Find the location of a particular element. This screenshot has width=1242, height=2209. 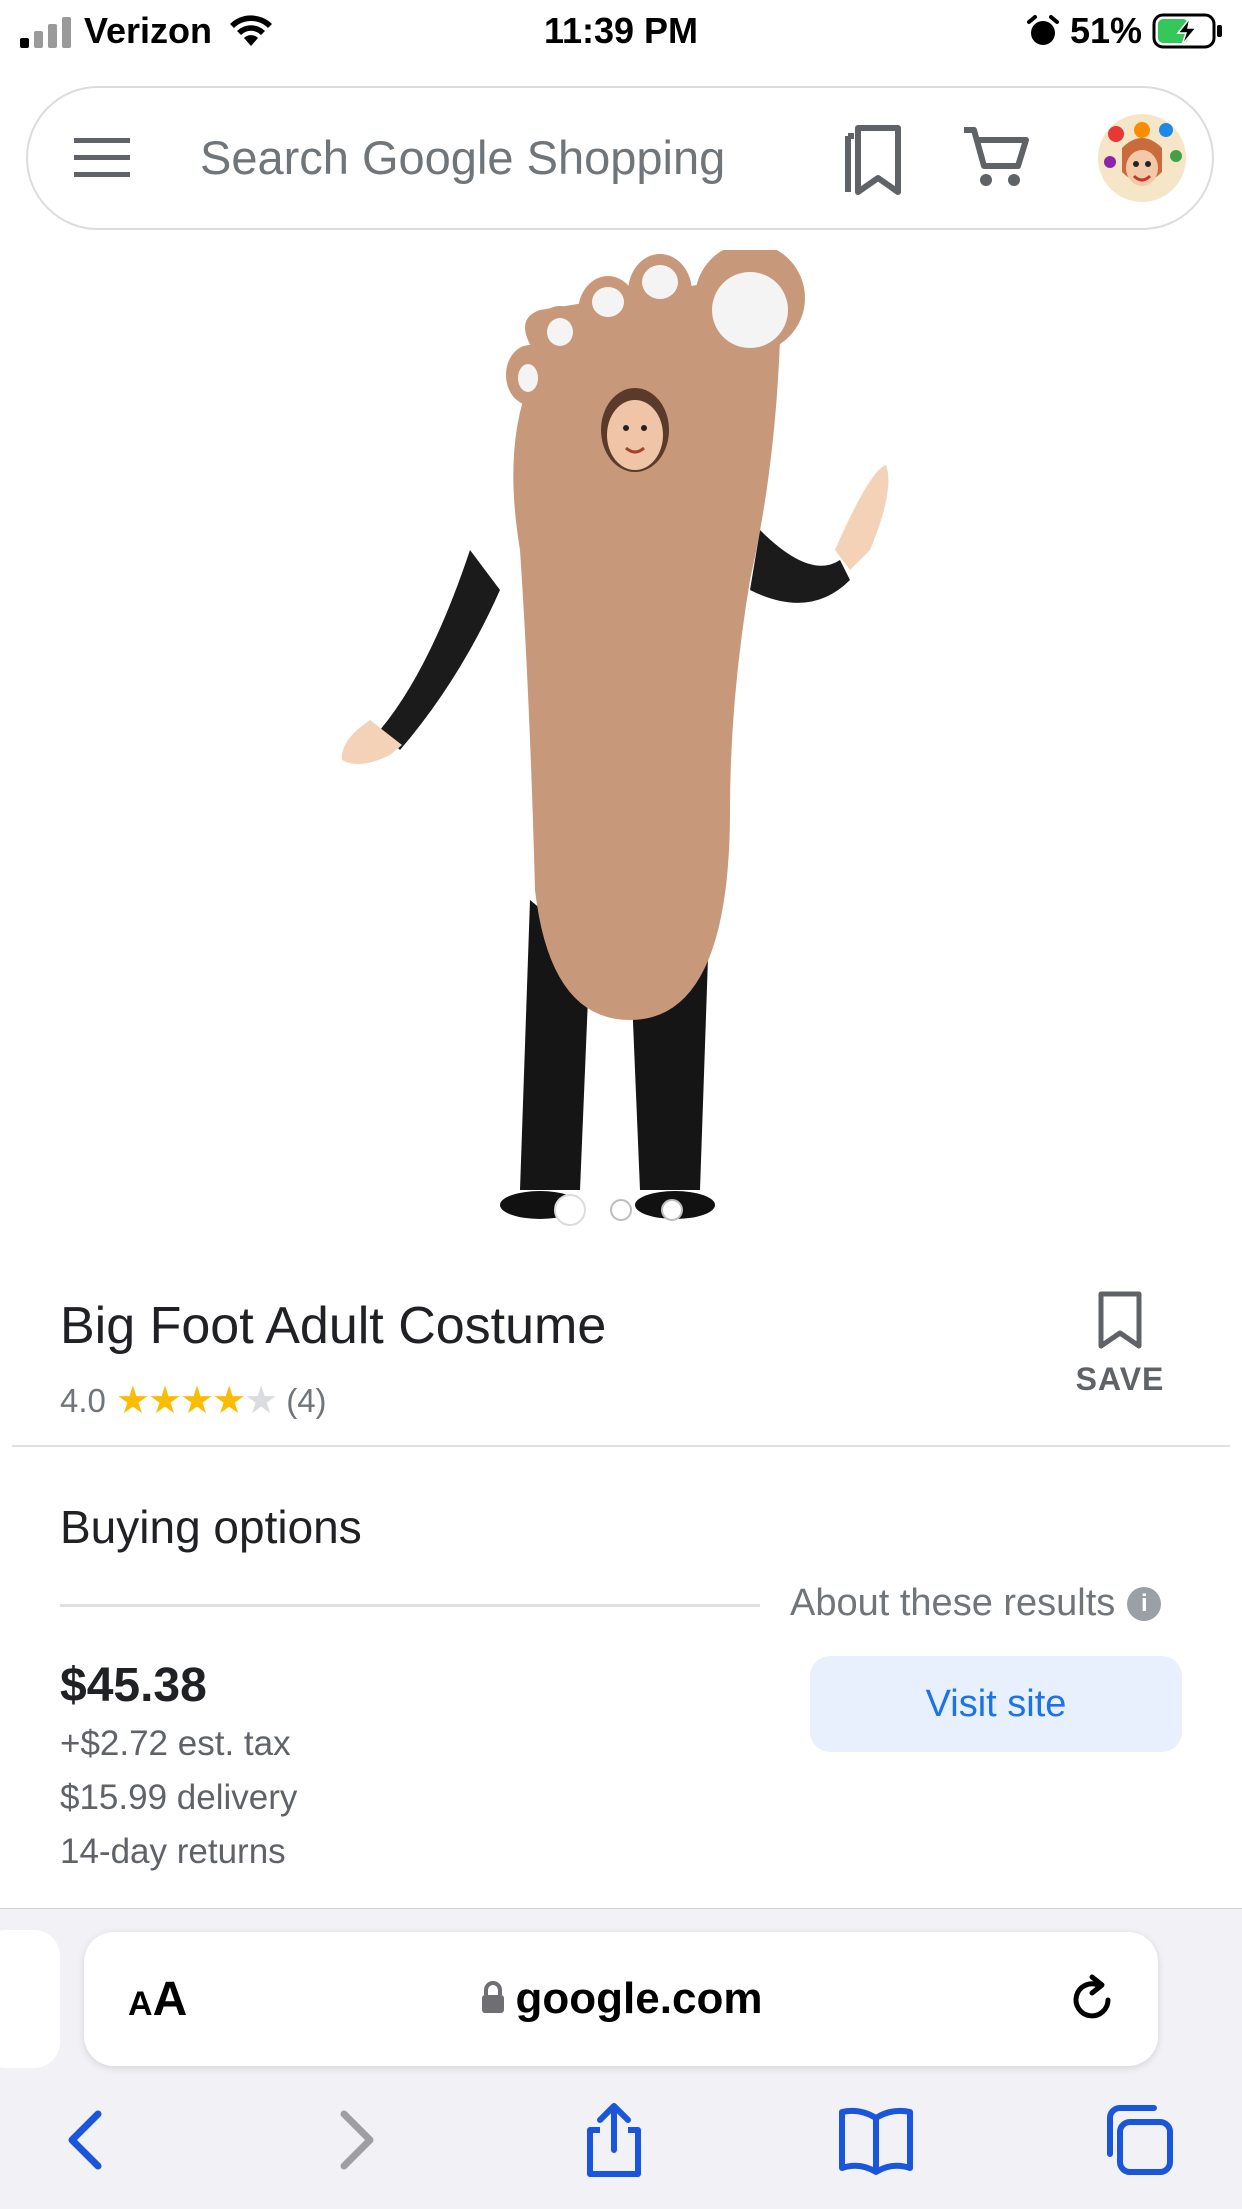

delivery-text: $15.99 delivery is located at coordinates (179, 1797).